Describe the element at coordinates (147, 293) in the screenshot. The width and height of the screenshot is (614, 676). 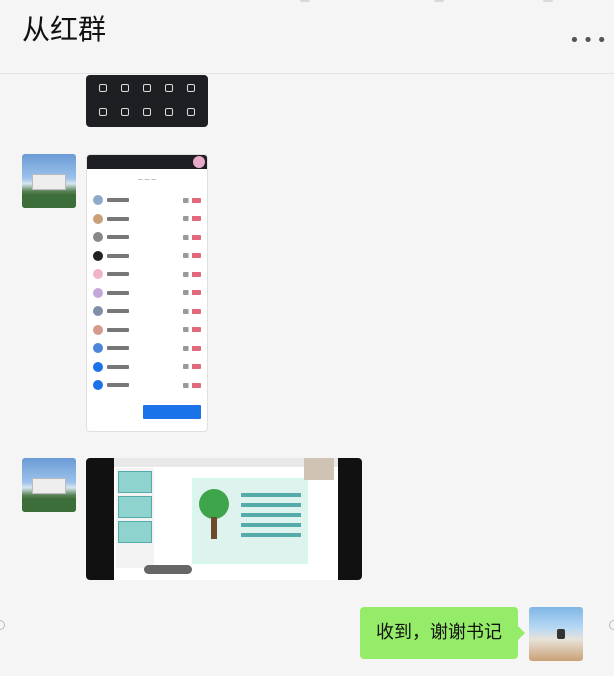
I see `image-message: — — —` at that location.